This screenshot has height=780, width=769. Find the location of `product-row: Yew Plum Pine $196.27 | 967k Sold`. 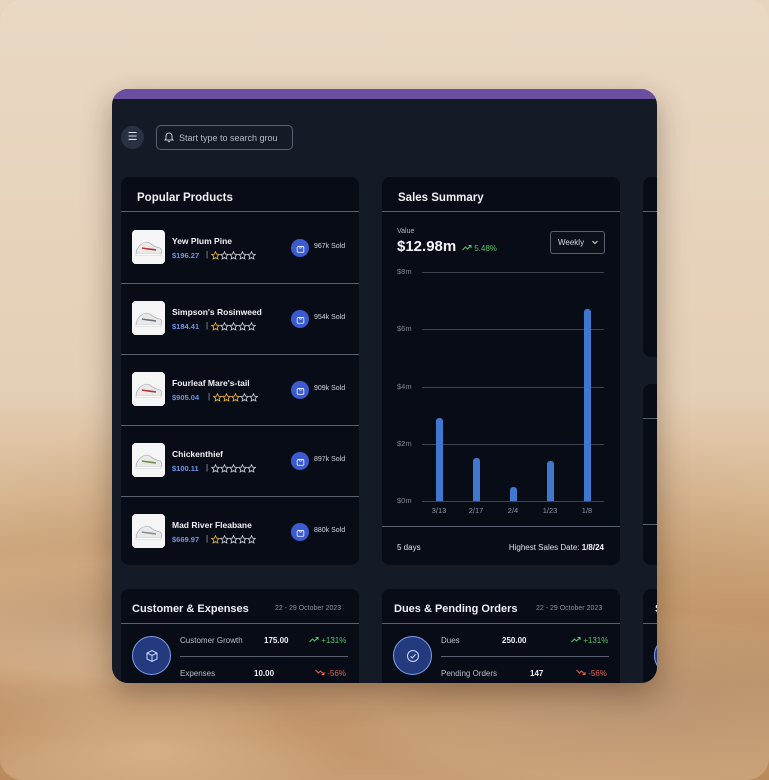

product-row: Yew Plum Pine $196.27 | 967k Sold is located at coordinates (240, 247).